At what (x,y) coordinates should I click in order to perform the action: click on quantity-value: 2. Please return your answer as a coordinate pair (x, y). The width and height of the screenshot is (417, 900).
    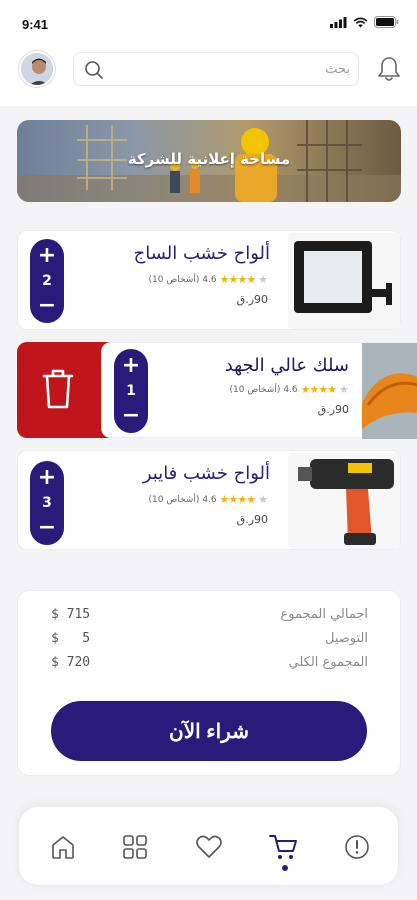
    Looking at the image, I should click on (47, 281).